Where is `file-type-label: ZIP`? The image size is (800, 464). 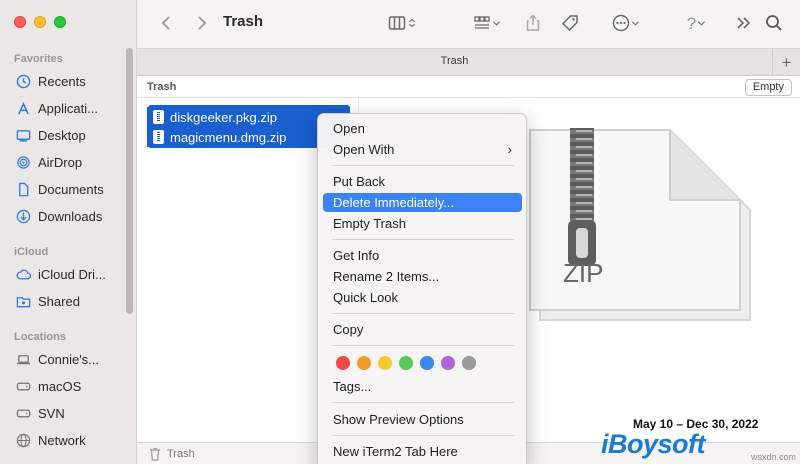 file-type-label: ZIP is located at coordinates (583, 273).